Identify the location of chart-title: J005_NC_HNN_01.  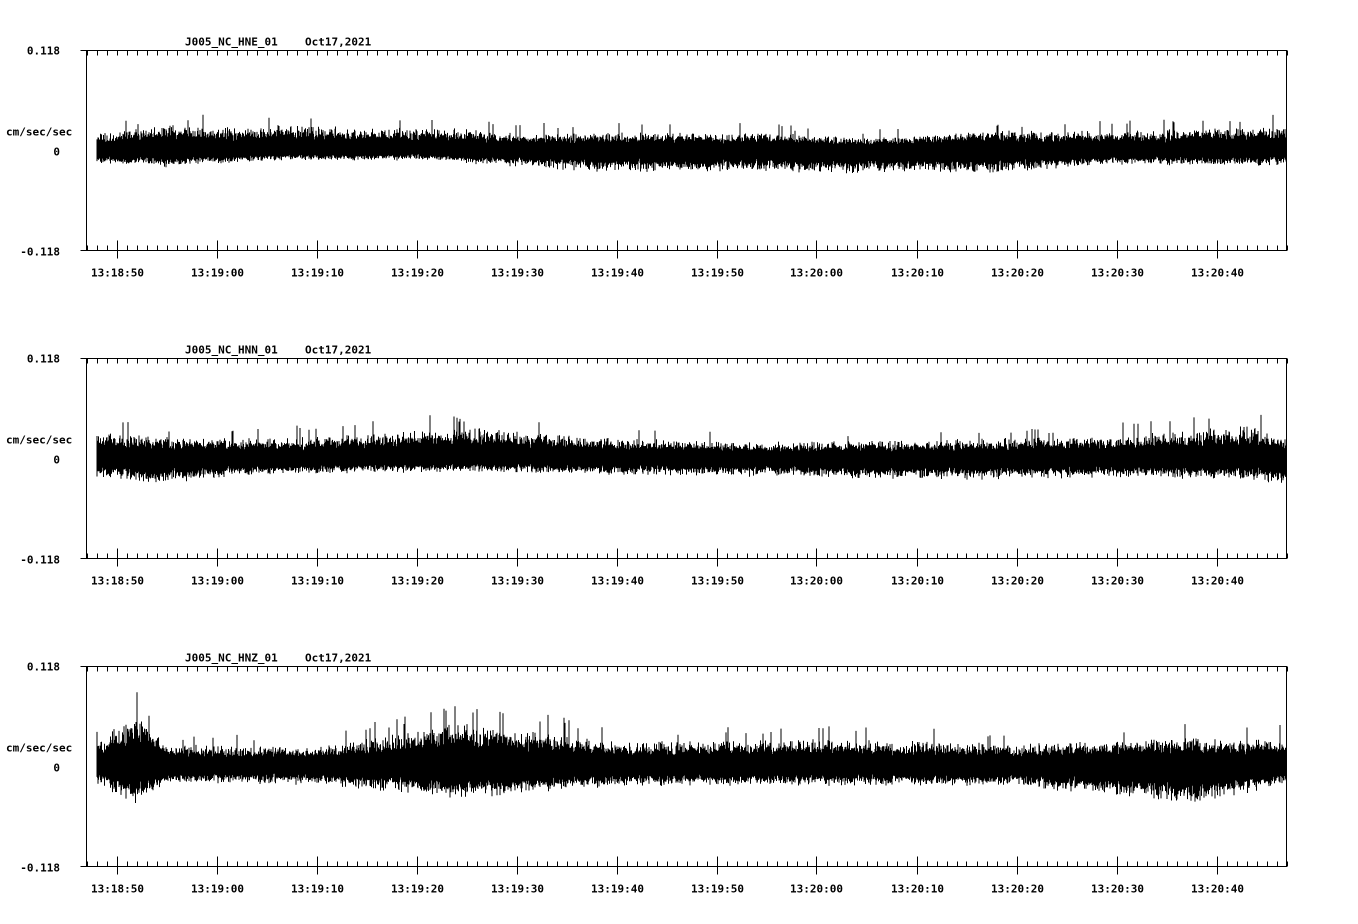
(231, 350).